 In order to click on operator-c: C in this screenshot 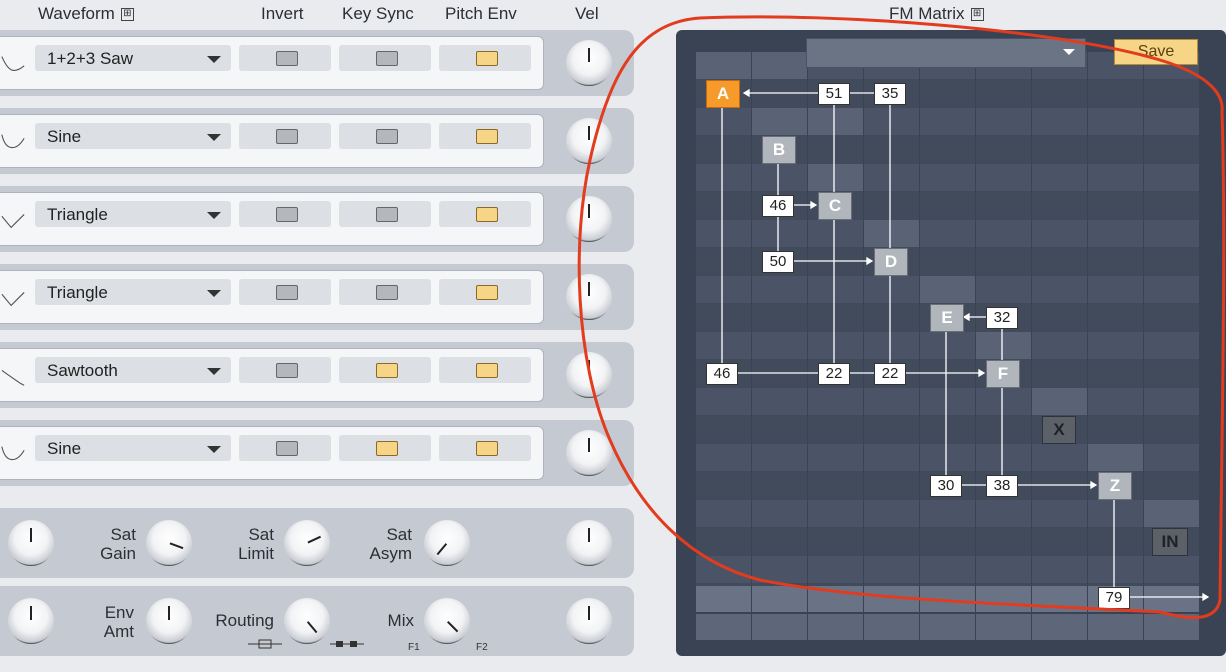, I will do `click(835, 206)`.